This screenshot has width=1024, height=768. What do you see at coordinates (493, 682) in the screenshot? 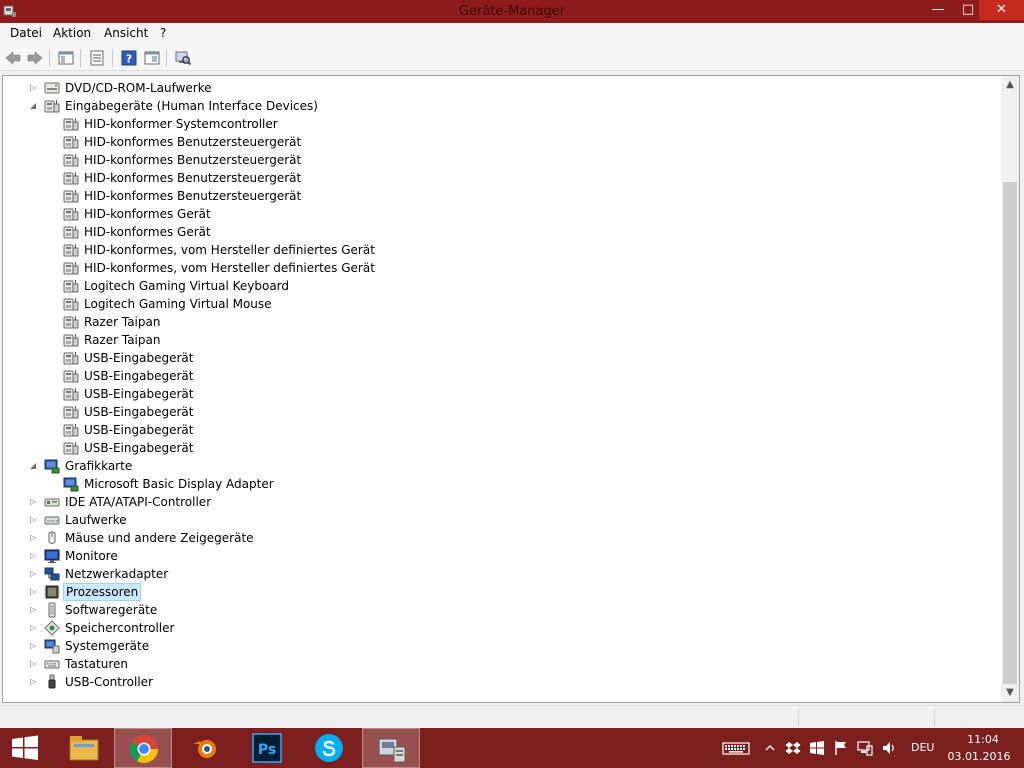
I see `tree-item: ▷ USB-Controller` at bounding box center [493, 682].